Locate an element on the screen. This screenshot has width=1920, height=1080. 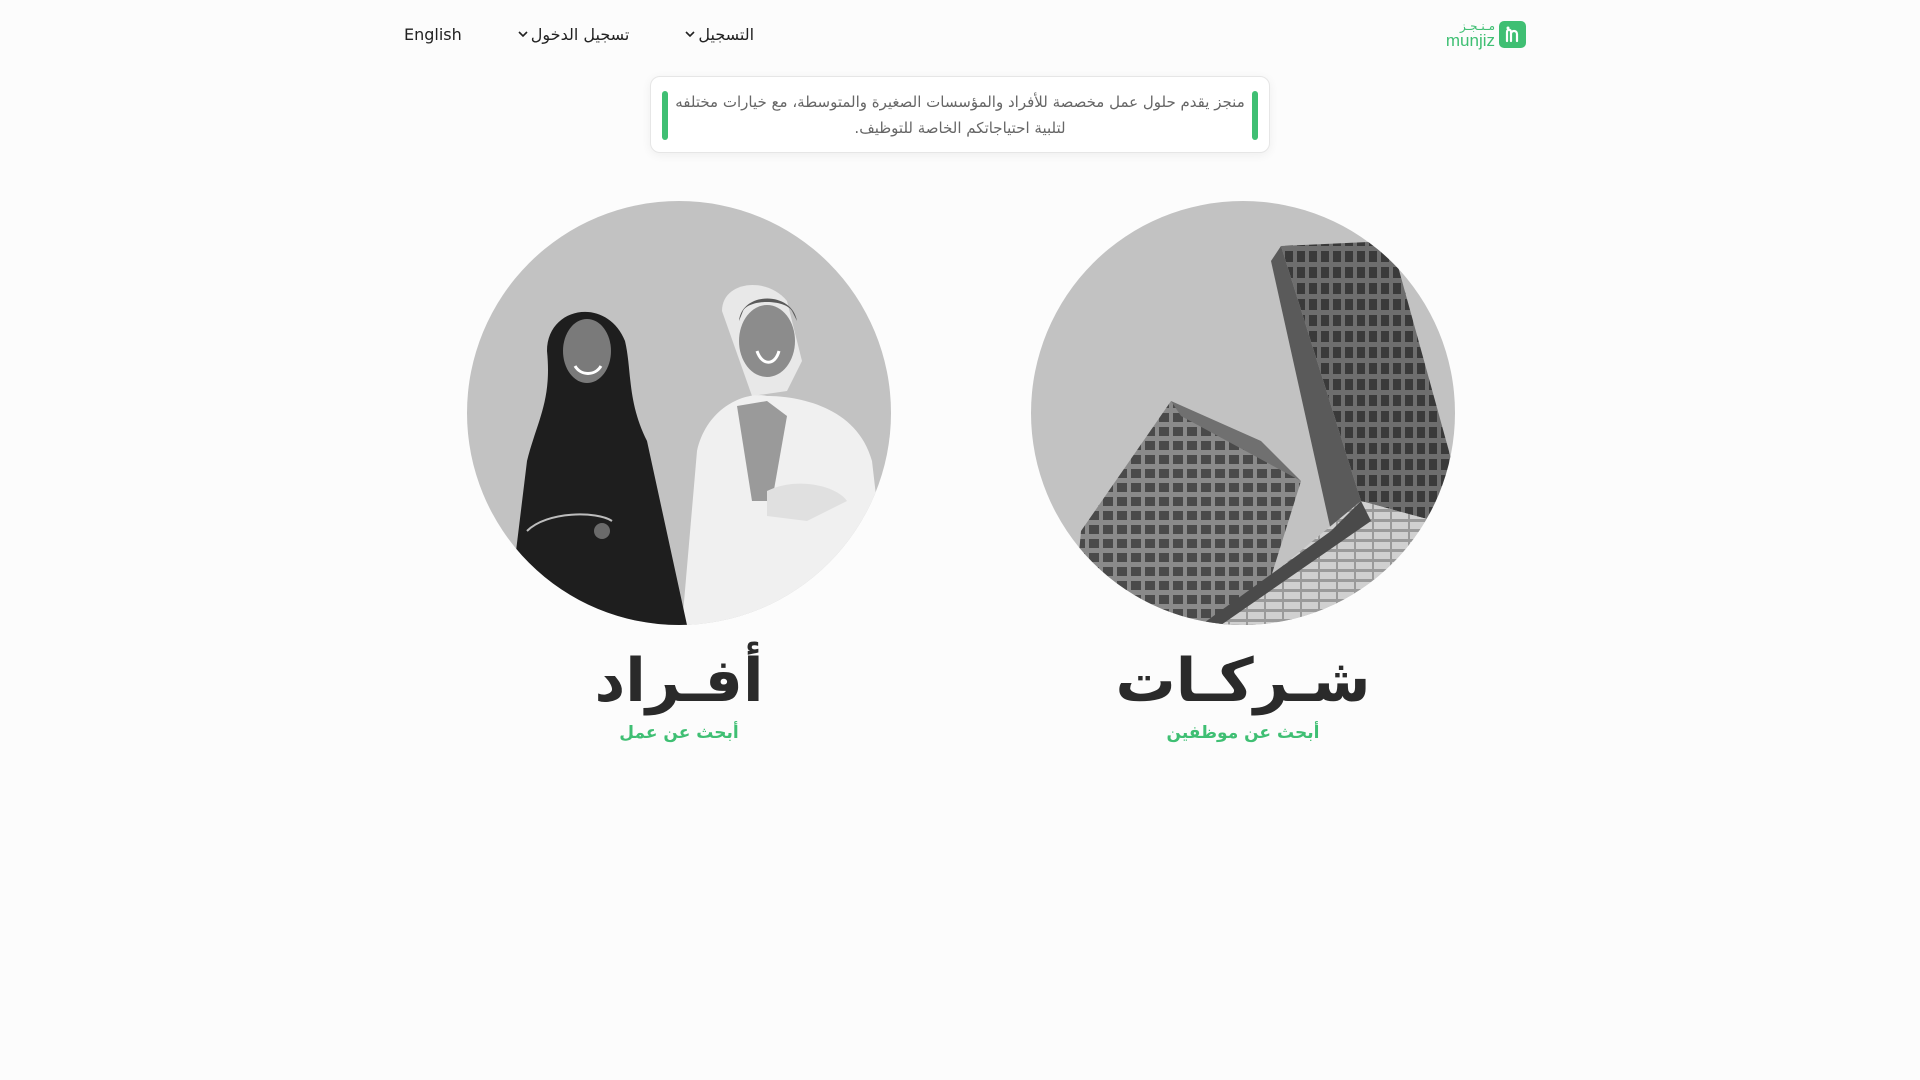
man-figure is located at coordinates (786, 454).